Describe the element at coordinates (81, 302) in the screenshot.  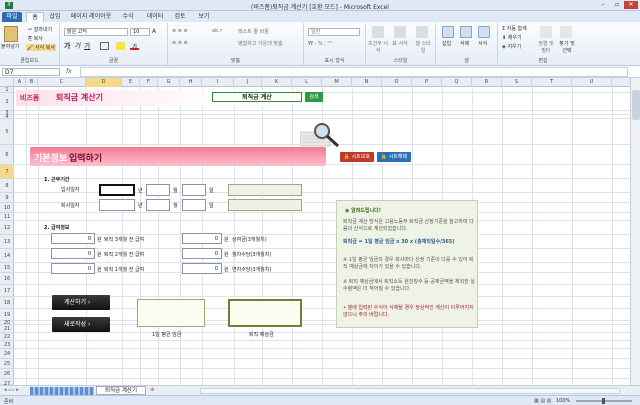
I see `calculate-button: 계산하기 ›` at that location.